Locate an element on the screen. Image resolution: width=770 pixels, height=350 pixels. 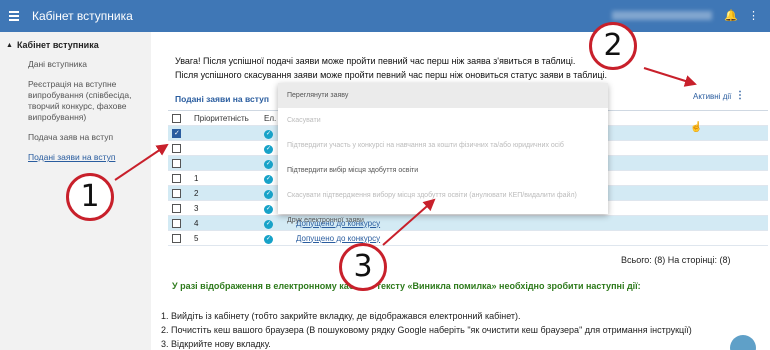
user-name-blurred is located at coordinates (662, 15).